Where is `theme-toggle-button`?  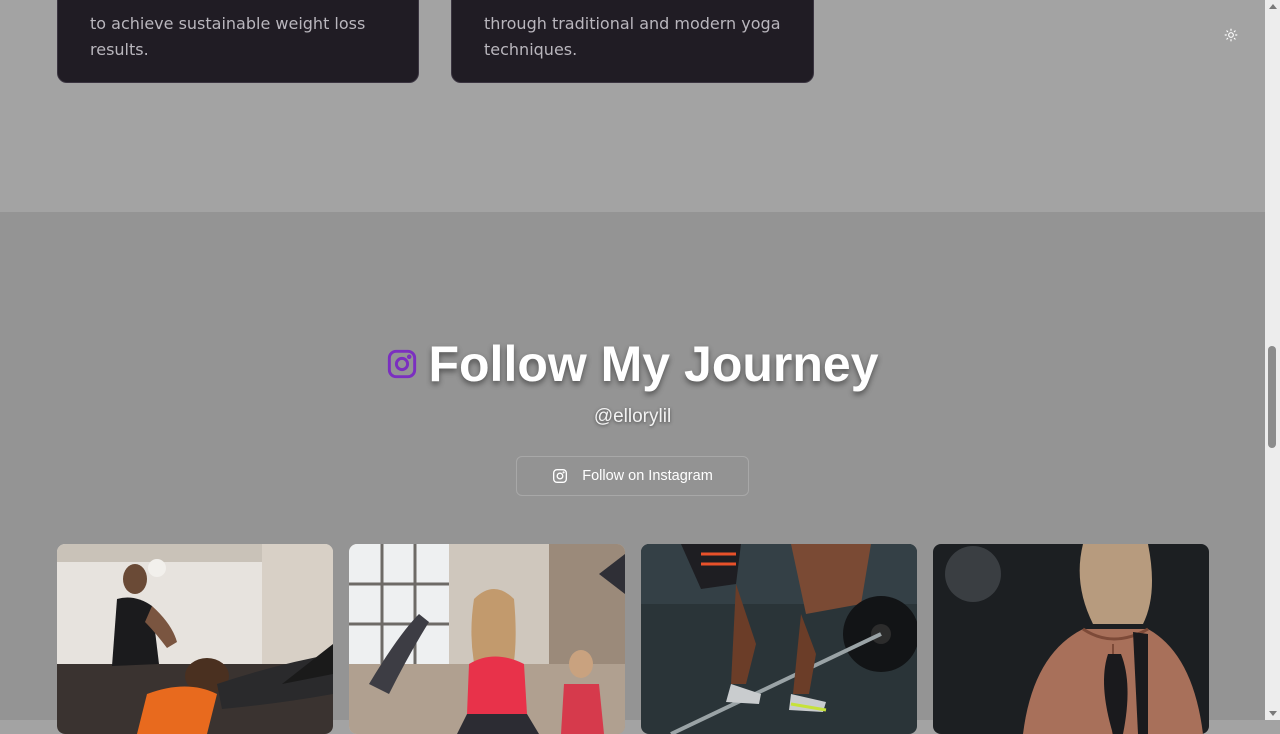 theme-toggle-button is located at coordinates (1231, 35).